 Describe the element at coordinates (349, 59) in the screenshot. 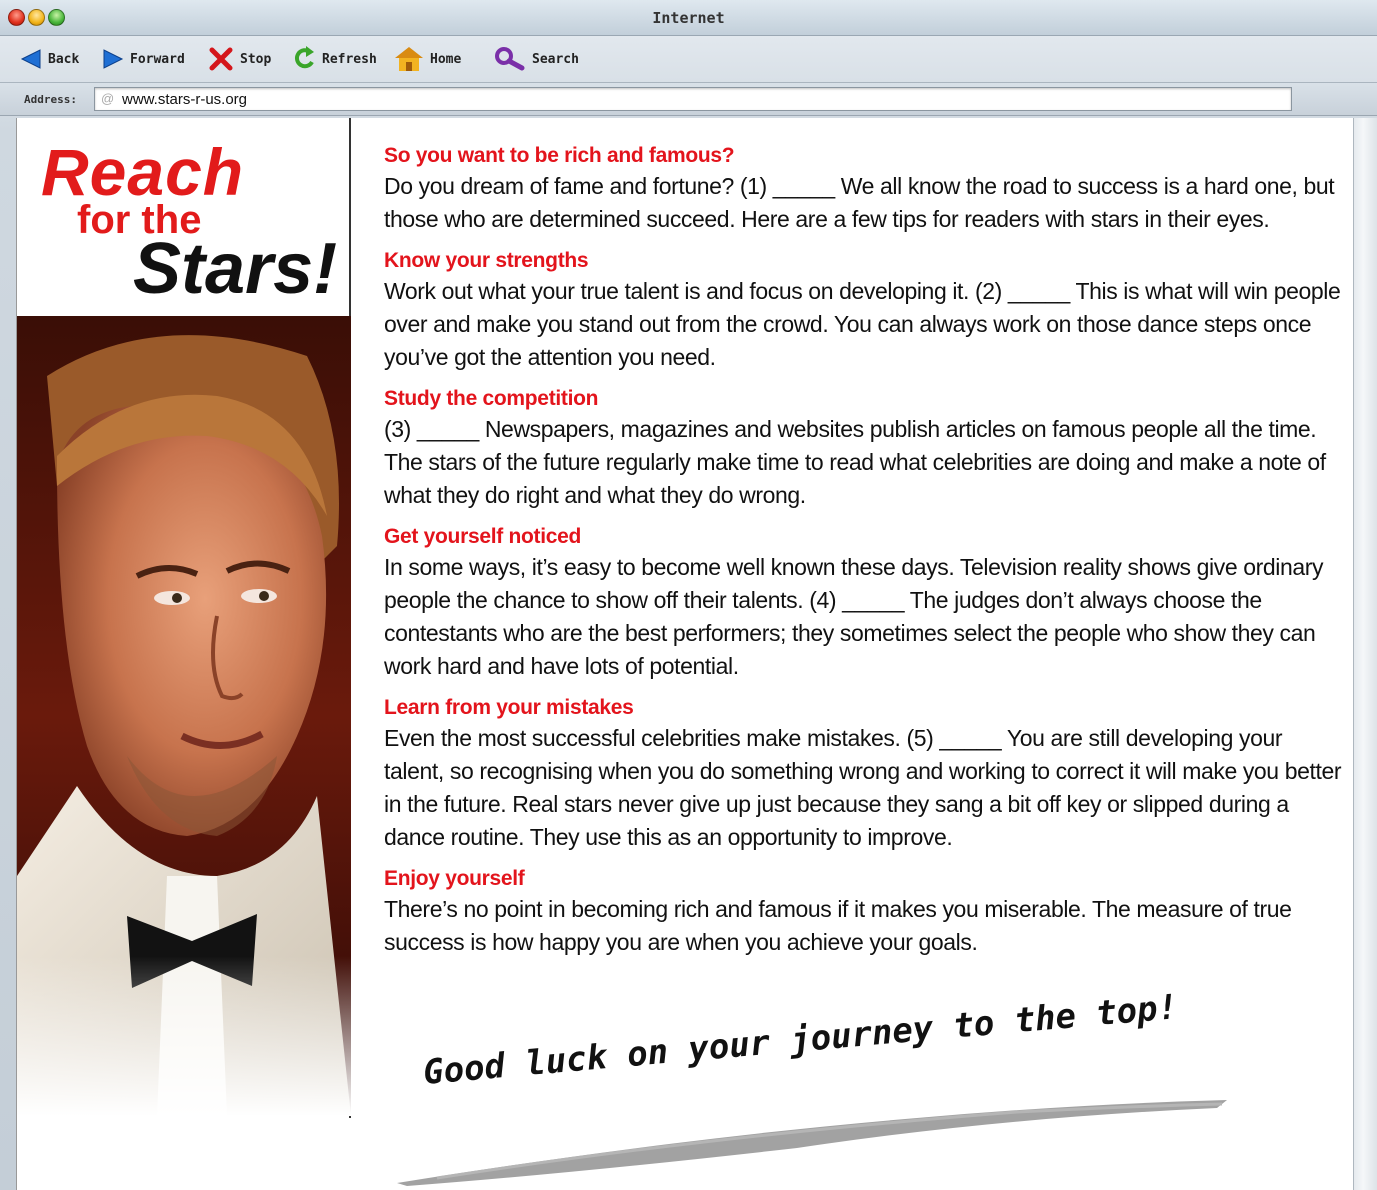

I see `refresh-label: Refresh` at that location.